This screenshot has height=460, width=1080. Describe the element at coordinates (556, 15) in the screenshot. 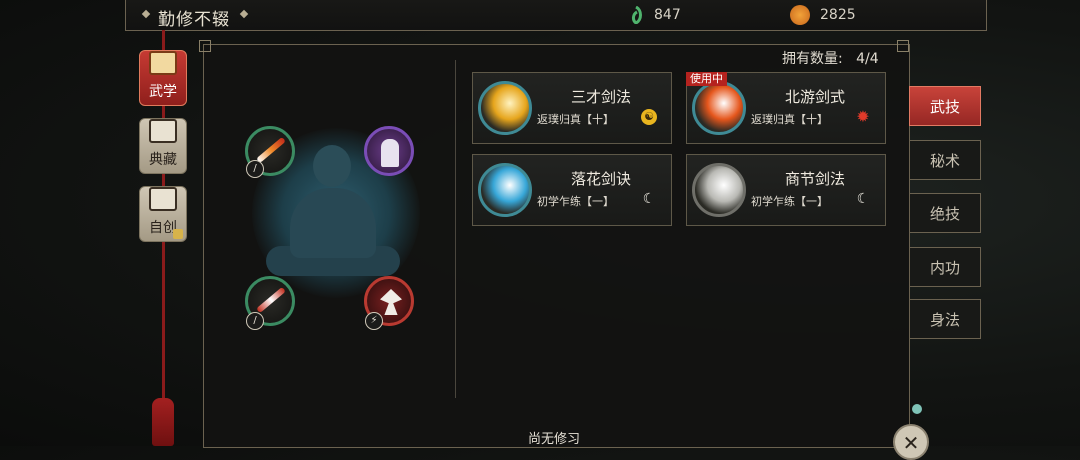

I see `top-bar` at that location.